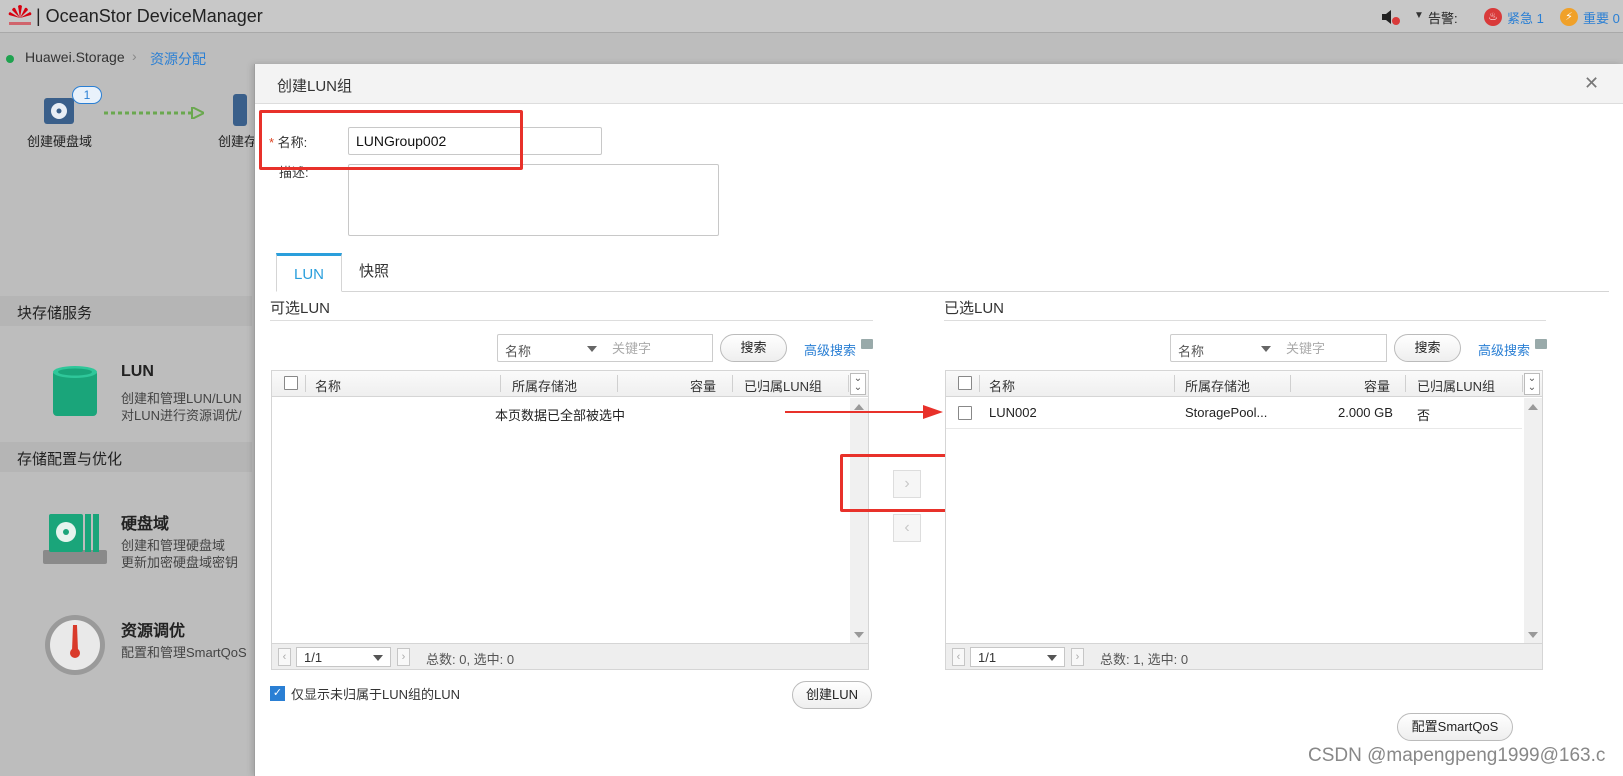 This screenshot has height=776, width=1623. I want to click on section-storage-config: 存储配置与优化, so click(126, 457).